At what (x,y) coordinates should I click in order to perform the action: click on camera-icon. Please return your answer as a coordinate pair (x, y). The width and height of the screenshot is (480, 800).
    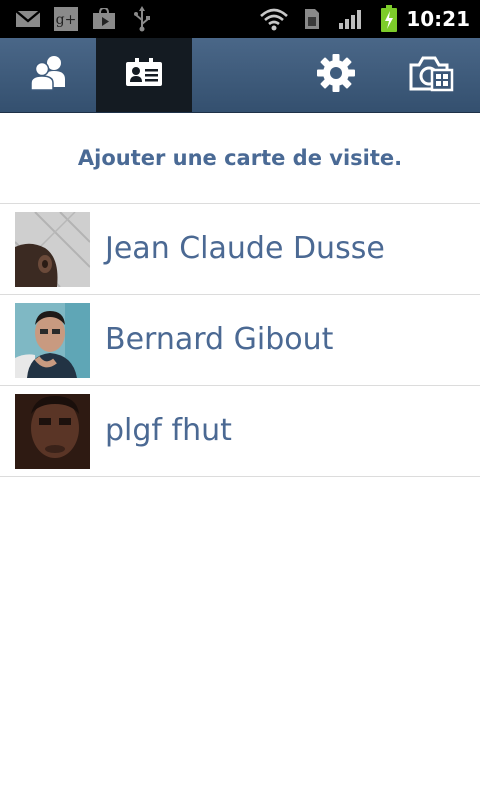
    Looking at the image, I should click on (432, 75).